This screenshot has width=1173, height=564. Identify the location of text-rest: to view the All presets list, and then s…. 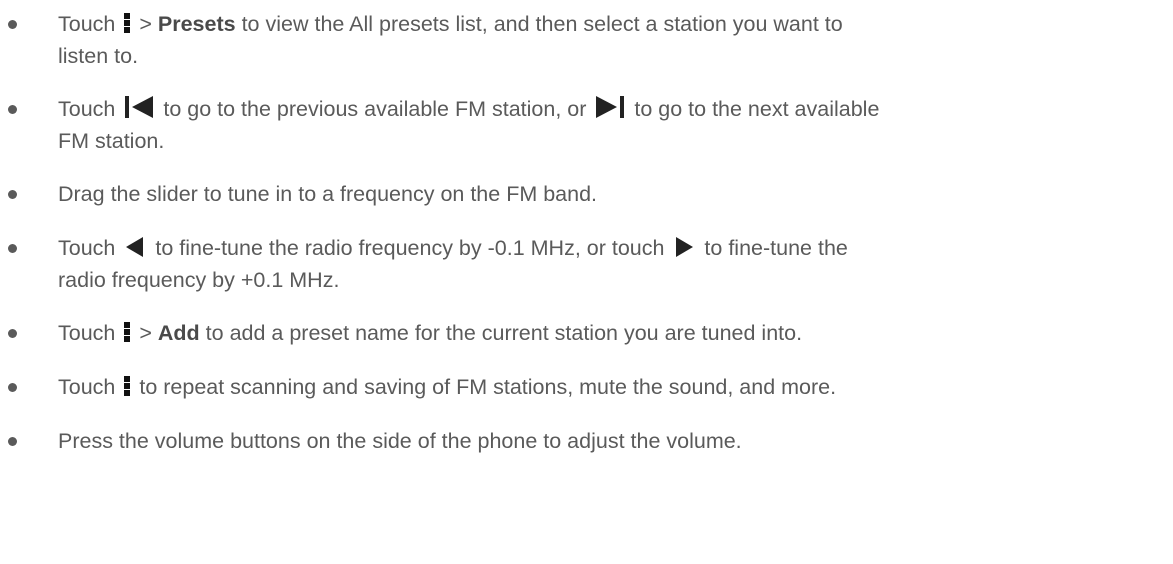
(542, 24).